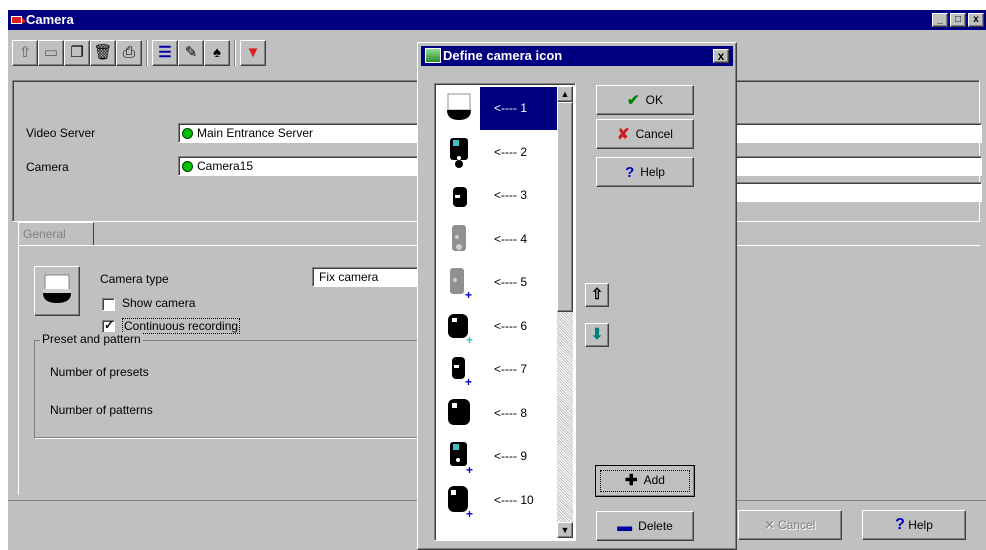 The width and height of the screenshot is (986, 550). Describe the element at coordinates (56, 234) in the screenshot. I see `tab-general: General` at that location.